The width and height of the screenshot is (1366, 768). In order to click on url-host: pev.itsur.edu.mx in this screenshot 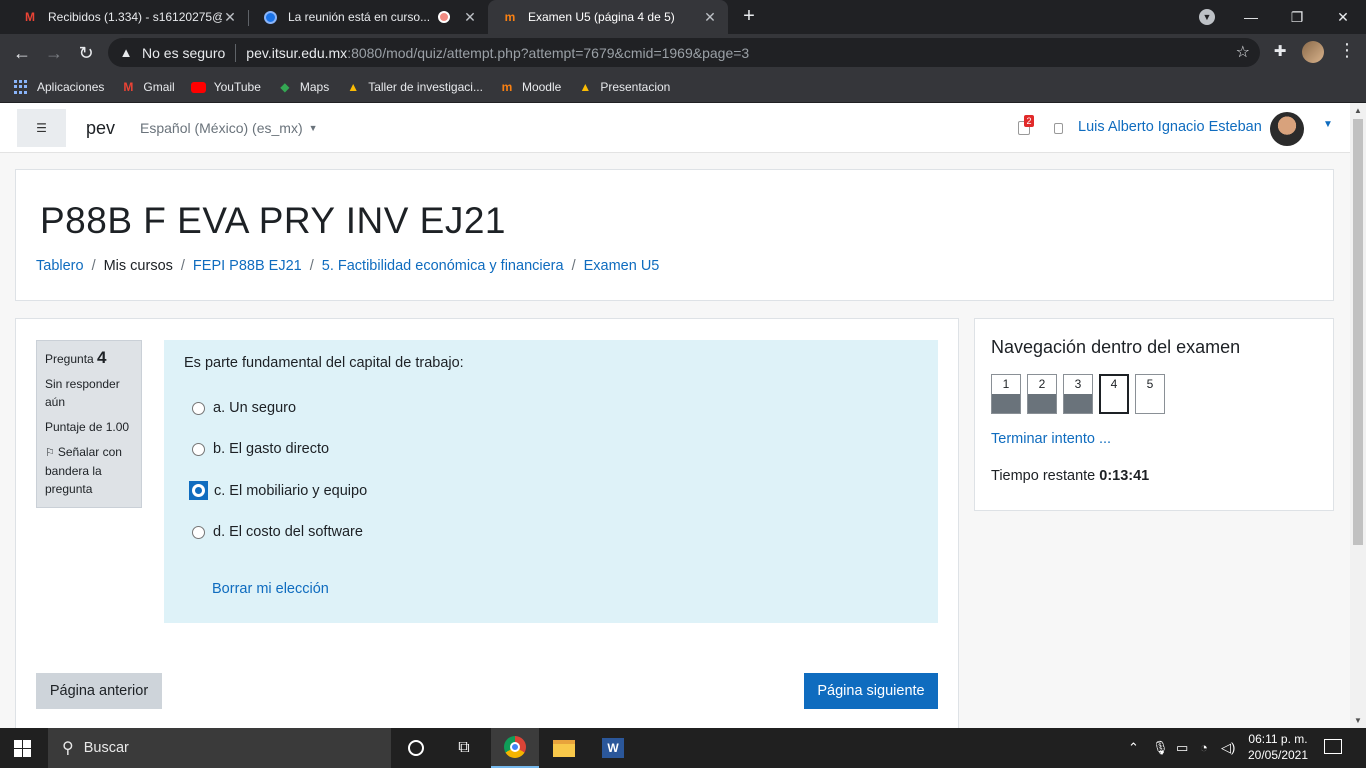, I will do `click(297, 52)`.